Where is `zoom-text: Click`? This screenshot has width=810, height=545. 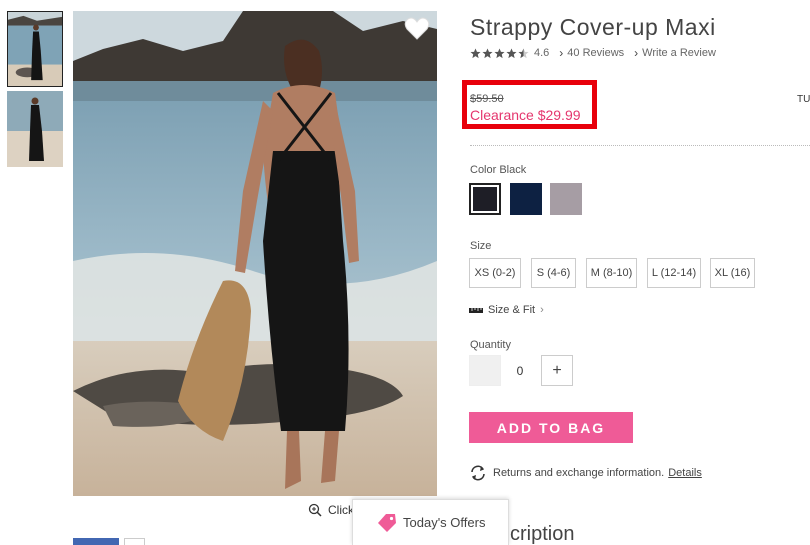
zoom-text: Click is located at coordinates (341, 510).